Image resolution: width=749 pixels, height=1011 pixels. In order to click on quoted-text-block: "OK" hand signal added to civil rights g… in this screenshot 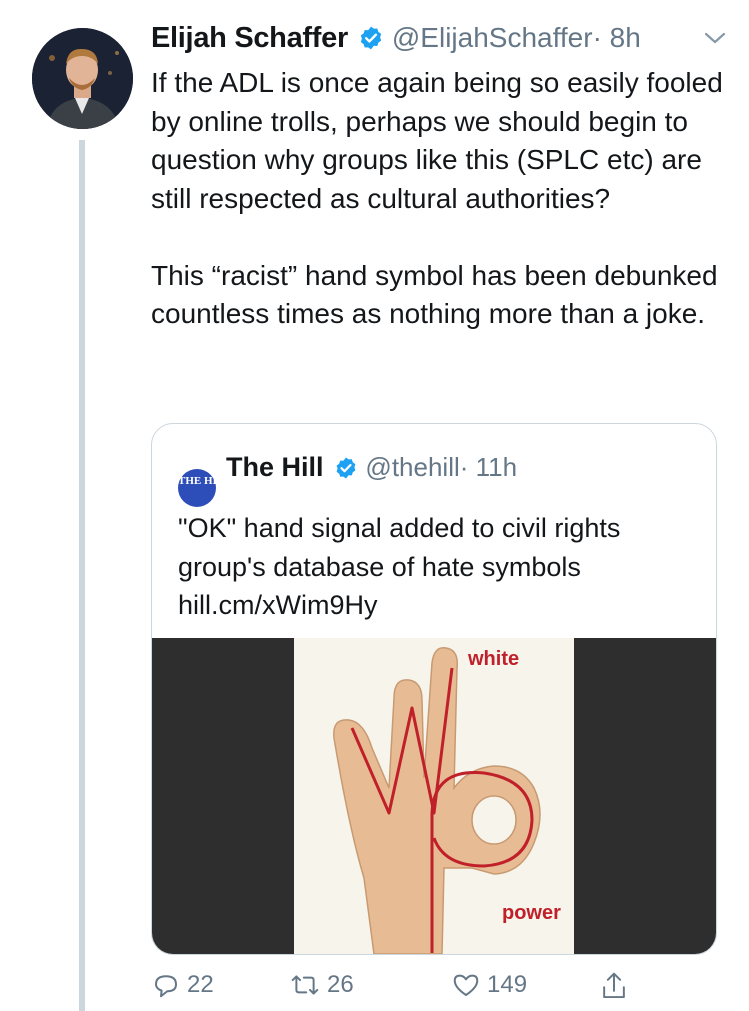, I will do `click(438, 567)`.